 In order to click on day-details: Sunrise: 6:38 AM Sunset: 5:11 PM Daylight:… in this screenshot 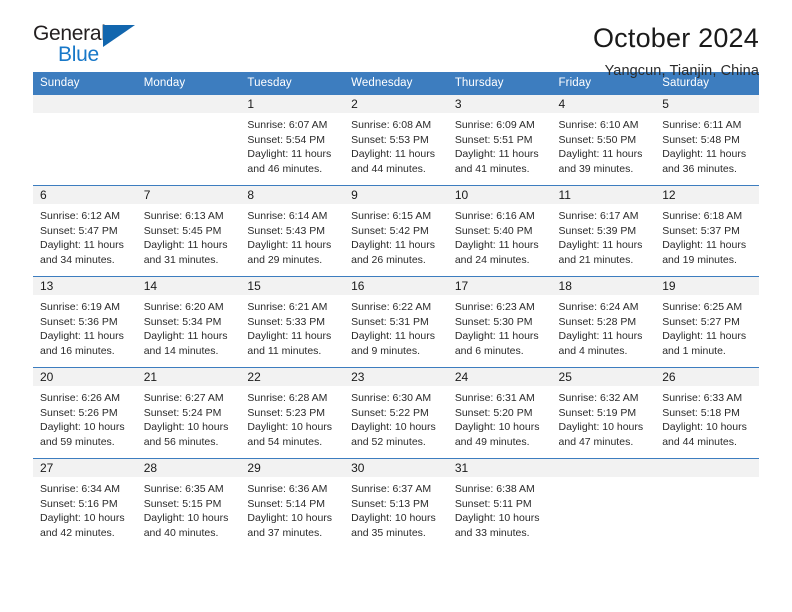, I will do `click(500, 508)`.